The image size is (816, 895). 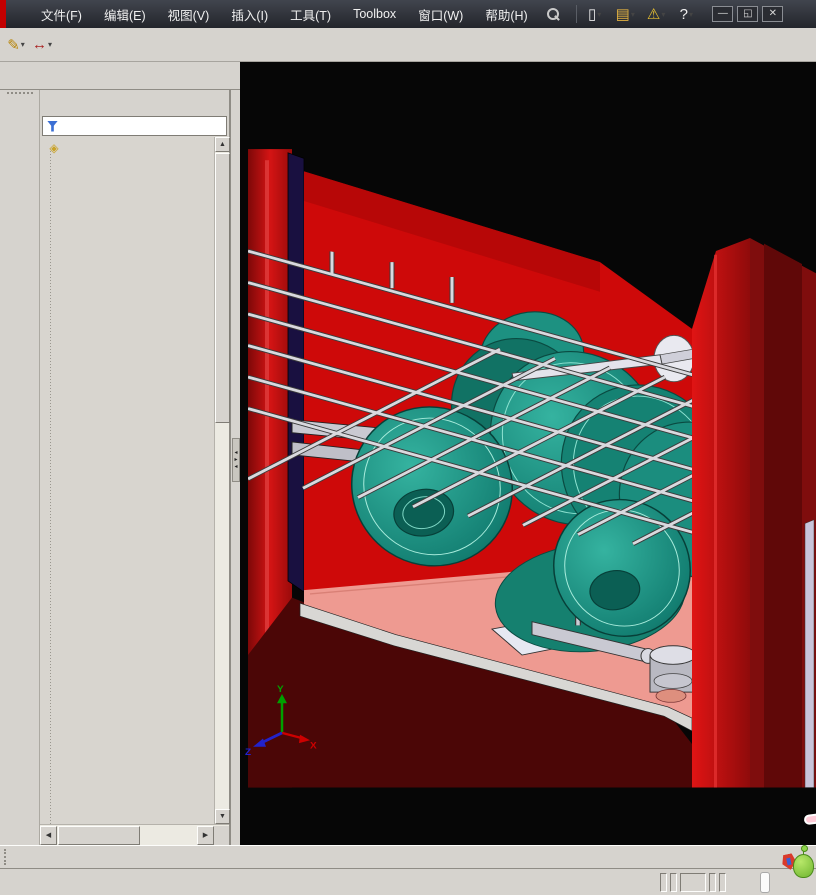 I want to click on accent-stripe, so click(x=3, y=14).